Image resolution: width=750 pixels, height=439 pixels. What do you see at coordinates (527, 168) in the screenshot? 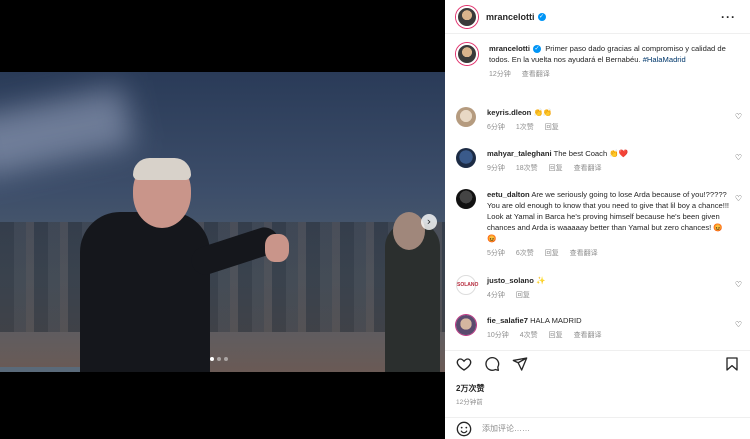
I see `comment-likes: 18次赞` at bounding box center [527, 168].